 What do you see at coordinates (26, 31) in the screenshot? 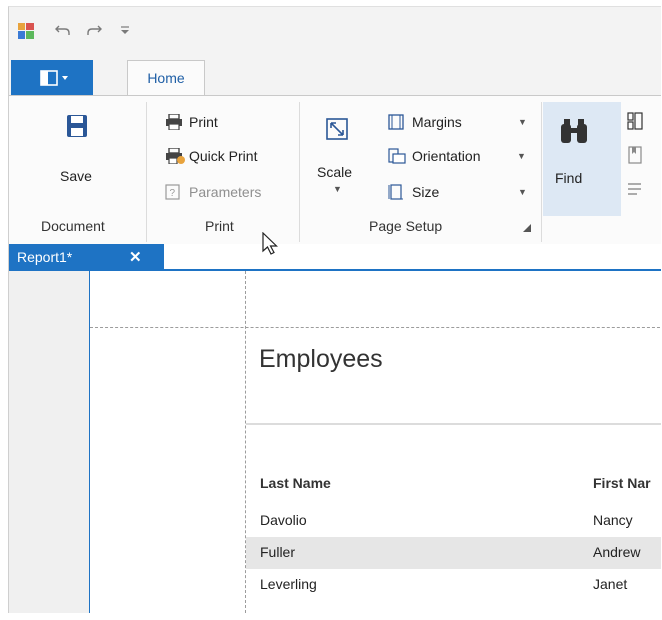
I see `designer-app-icon` at bounding box center [26, 31].